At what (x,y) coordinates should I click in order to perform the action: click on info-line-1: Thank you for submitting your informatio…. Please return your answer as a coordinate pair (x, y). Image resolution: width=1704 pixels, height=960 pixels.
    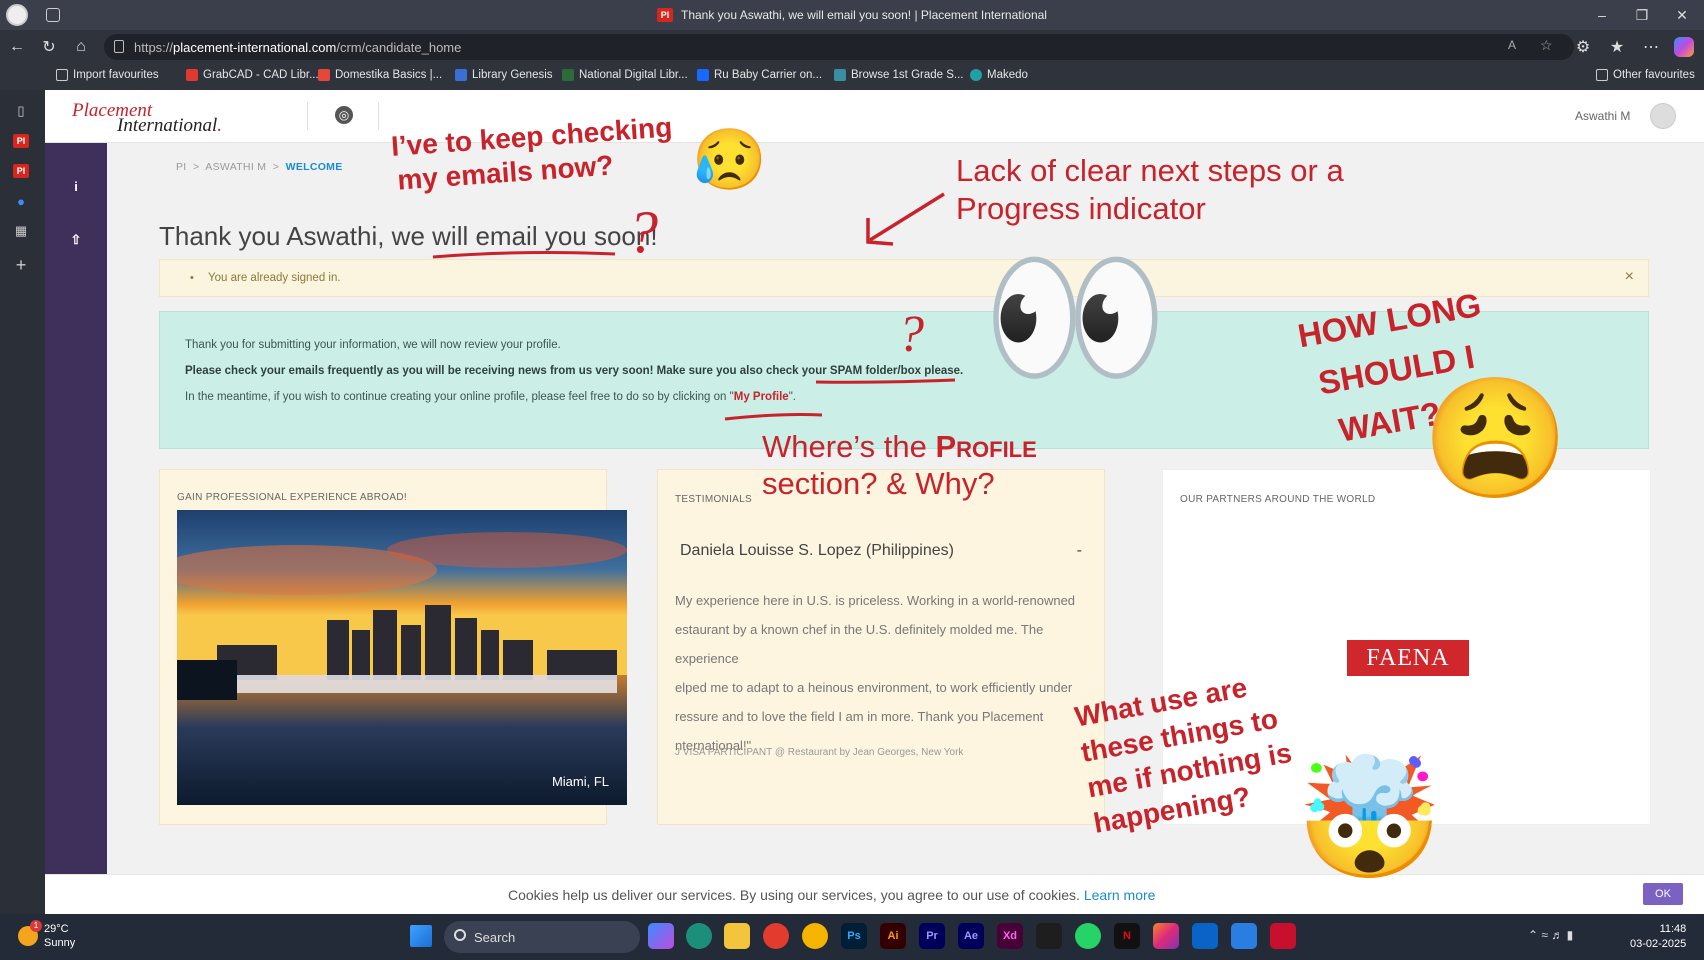
    Looking at the image, I should click on (373, 345).